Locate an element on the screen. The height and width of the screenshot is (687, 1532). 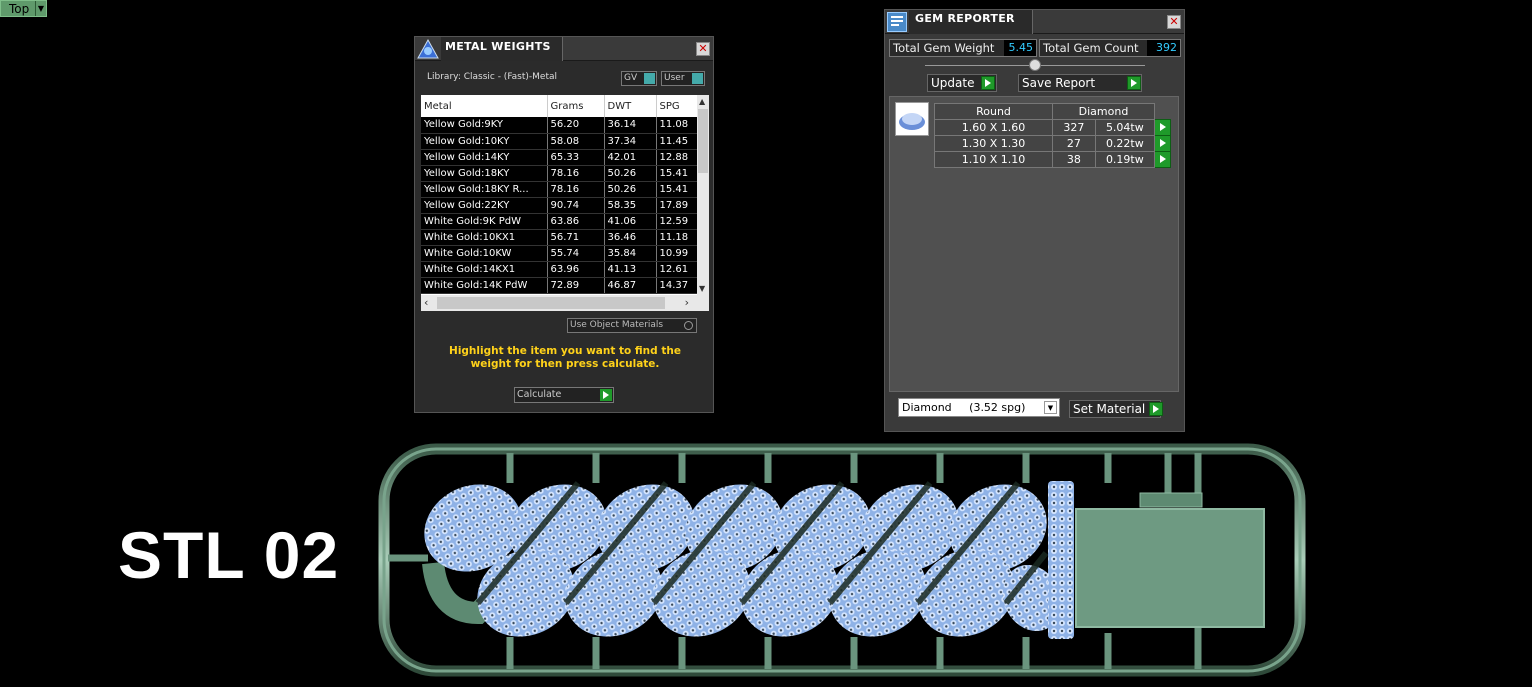
total-gem-count-value: 392 is located at coordinates (1163, 48).